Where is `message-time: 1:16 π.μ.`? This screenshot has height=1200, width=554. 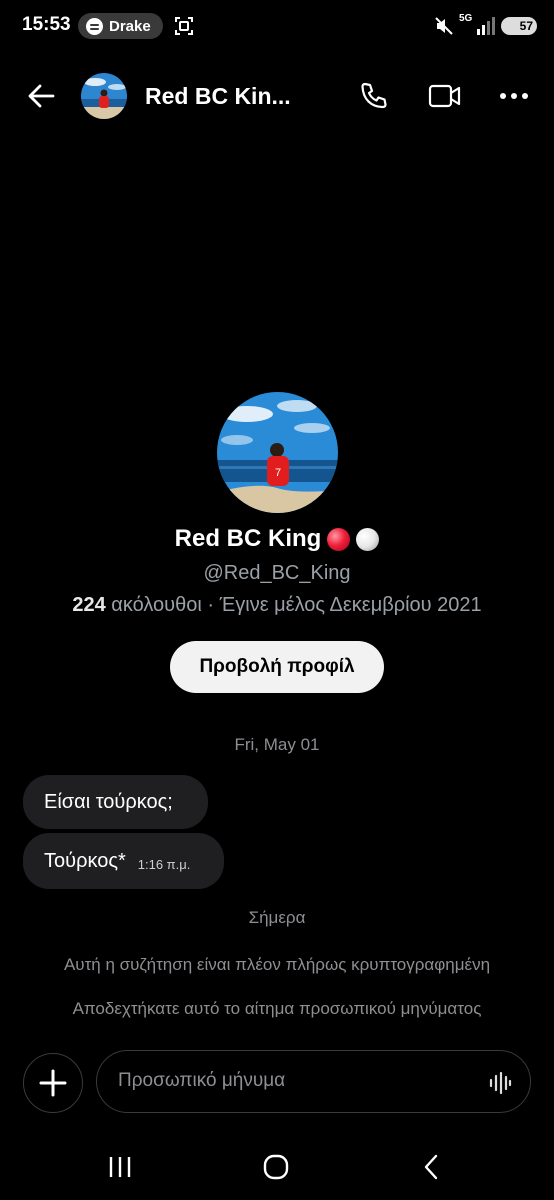 message-time: 1:16 π.μ. is located at coordinates (164, 864).